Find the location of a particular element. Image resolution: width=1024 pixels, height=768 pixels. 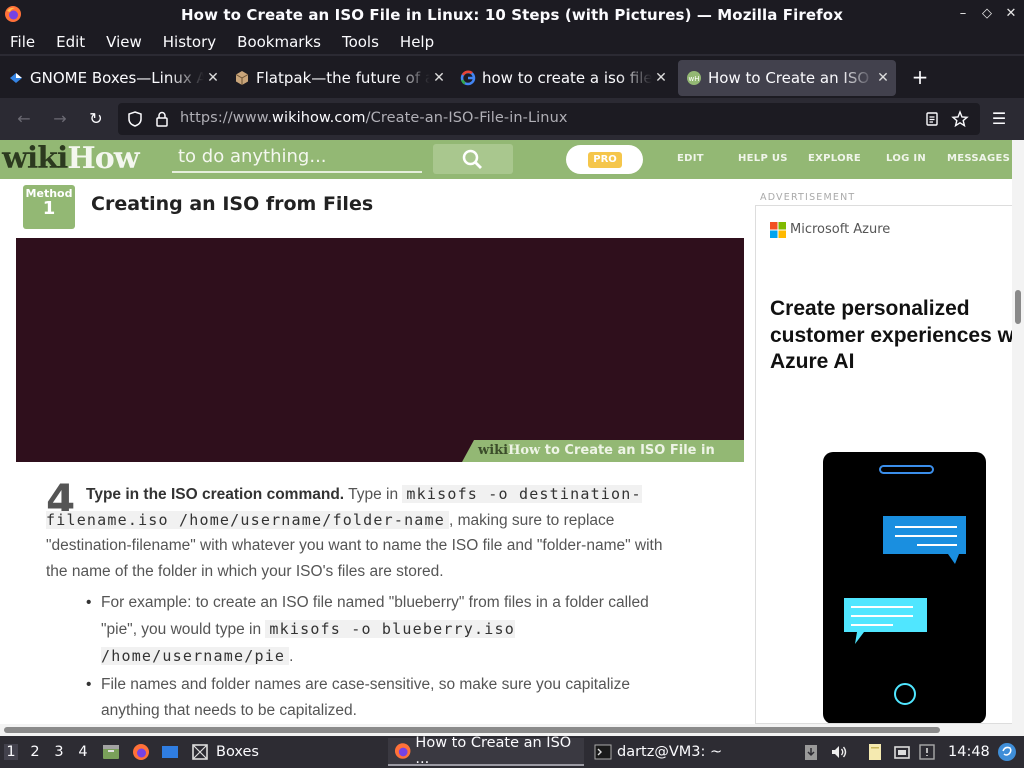

bookmark-star-icon is located at coordinates (960, 119).